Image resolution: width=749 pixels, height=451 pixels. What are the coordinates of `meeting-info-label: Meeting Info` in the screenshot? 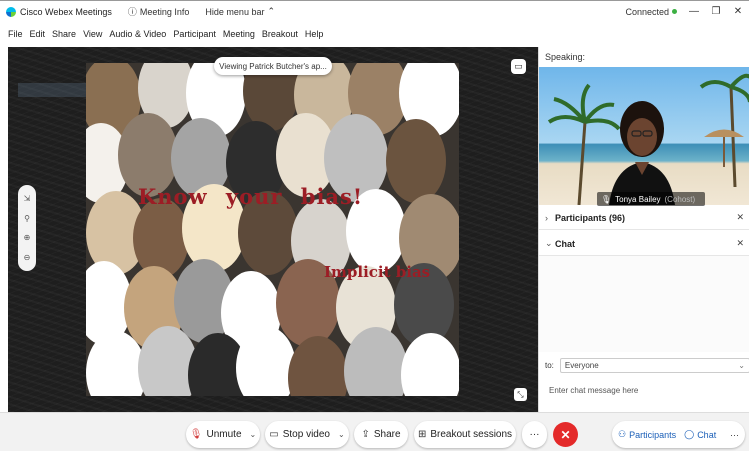 It's located at (164, 11).